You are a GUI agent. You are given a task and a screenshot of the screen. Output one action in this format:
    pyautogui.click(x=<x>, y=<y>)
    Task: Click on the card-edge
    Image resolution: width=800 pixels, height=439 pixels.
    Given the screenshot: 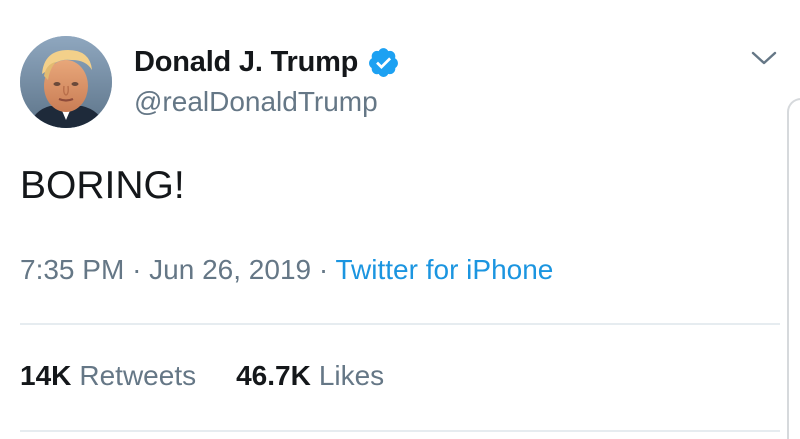 What is the action you would take?
    pyautogui.click(x=793, y=268)
    